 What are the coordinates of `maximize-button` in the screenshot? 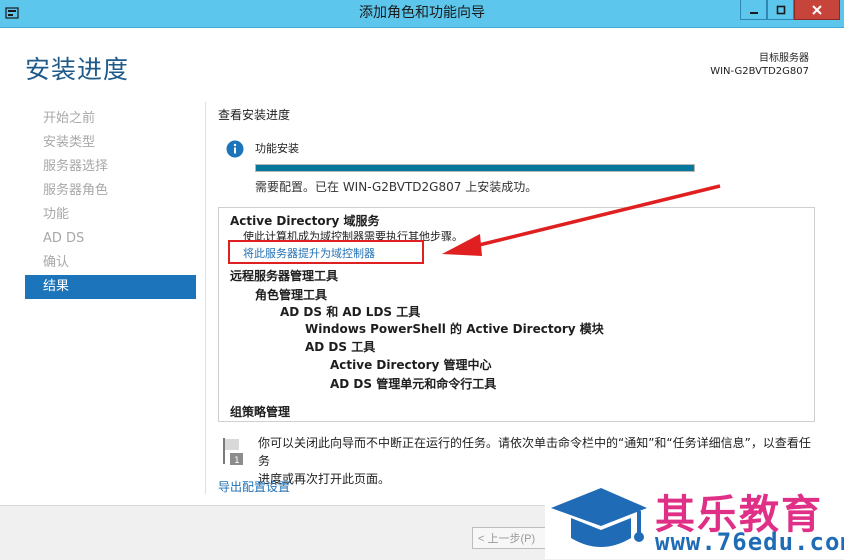 It's located at (780, 10).